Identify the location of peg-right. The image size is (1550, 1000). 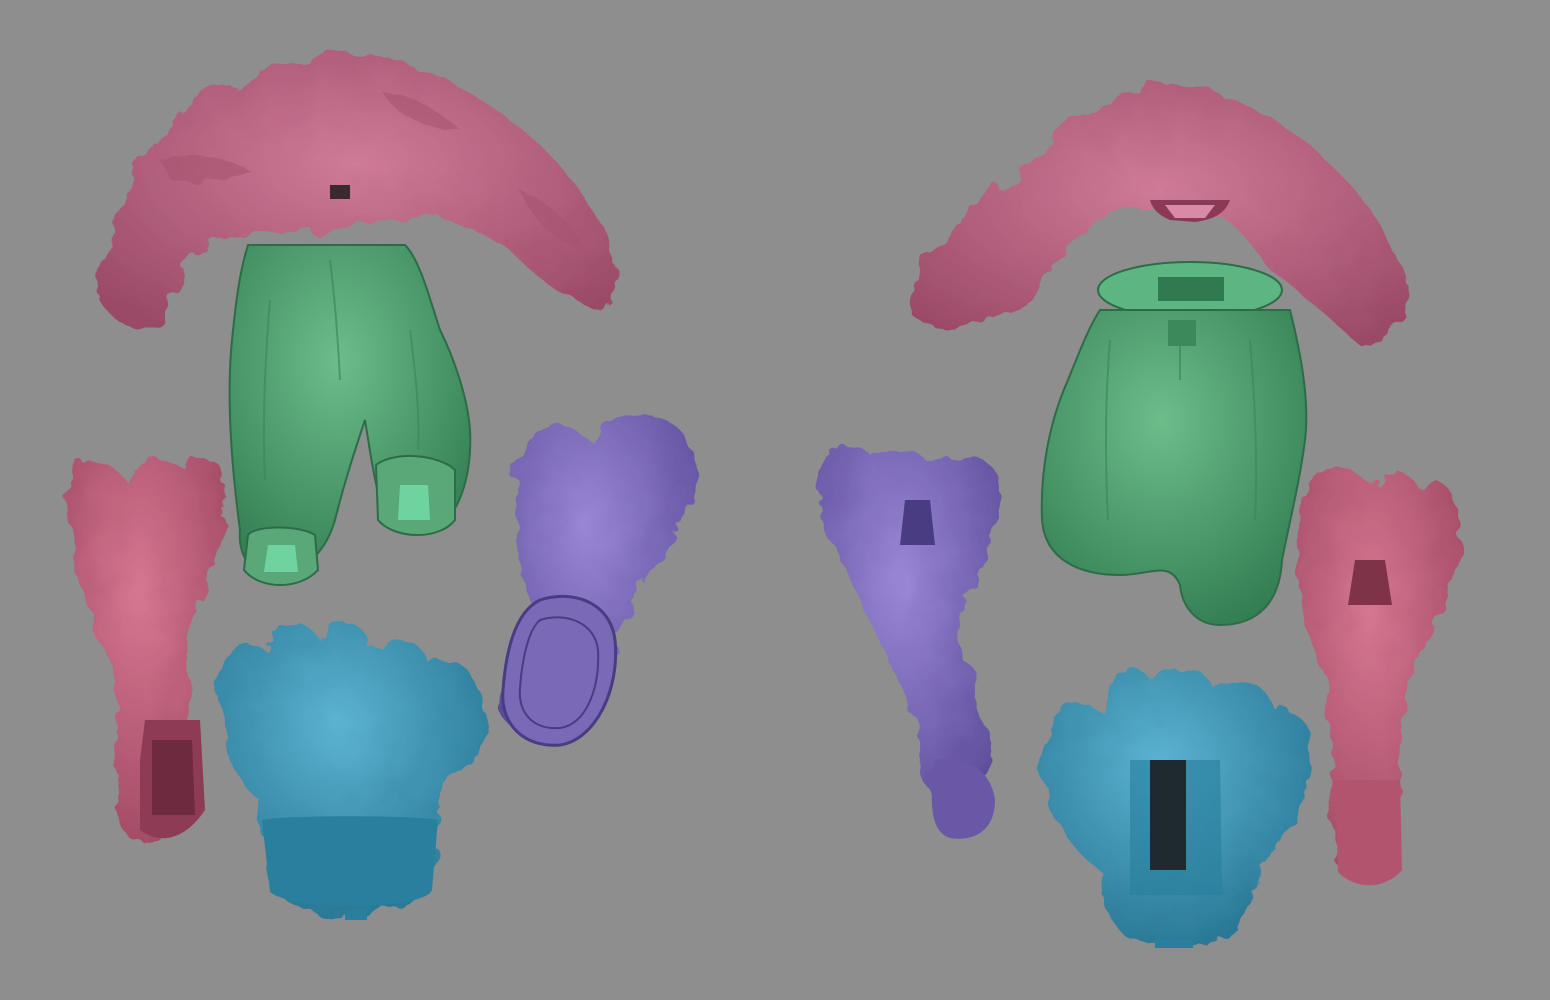
(414, 502).